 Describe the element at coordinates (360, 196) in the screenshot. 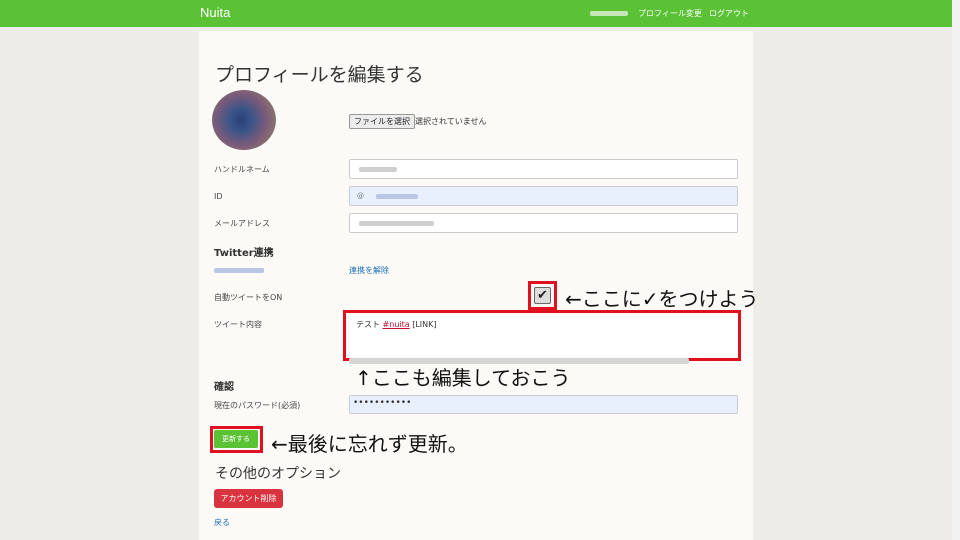

I see `id-at-prefix: @` at that location.